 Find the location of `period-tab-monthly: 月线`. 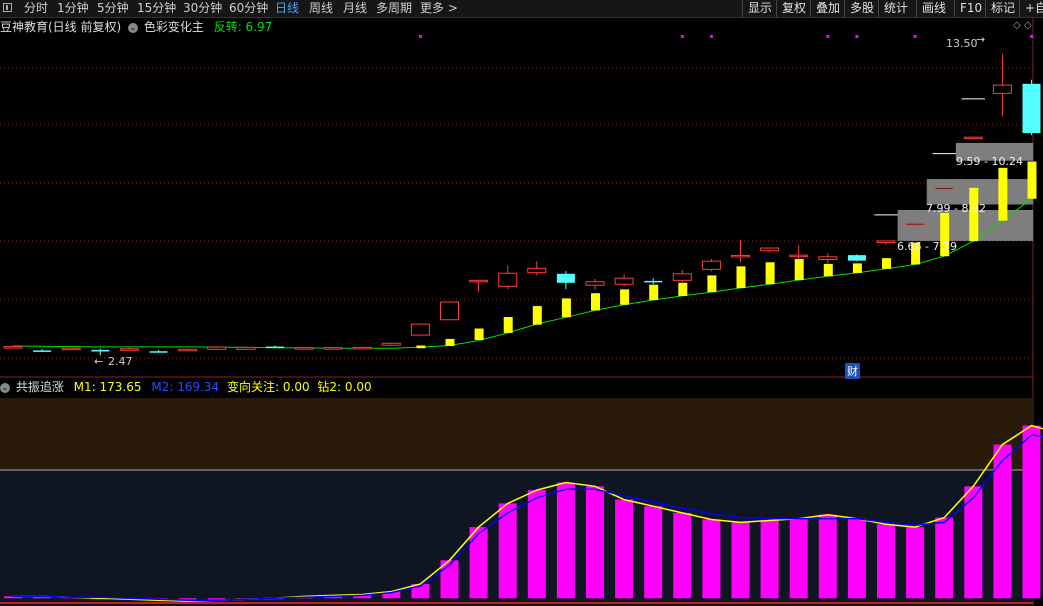

period-tab-monthly: 月线 is located at coordinates (355, 8).